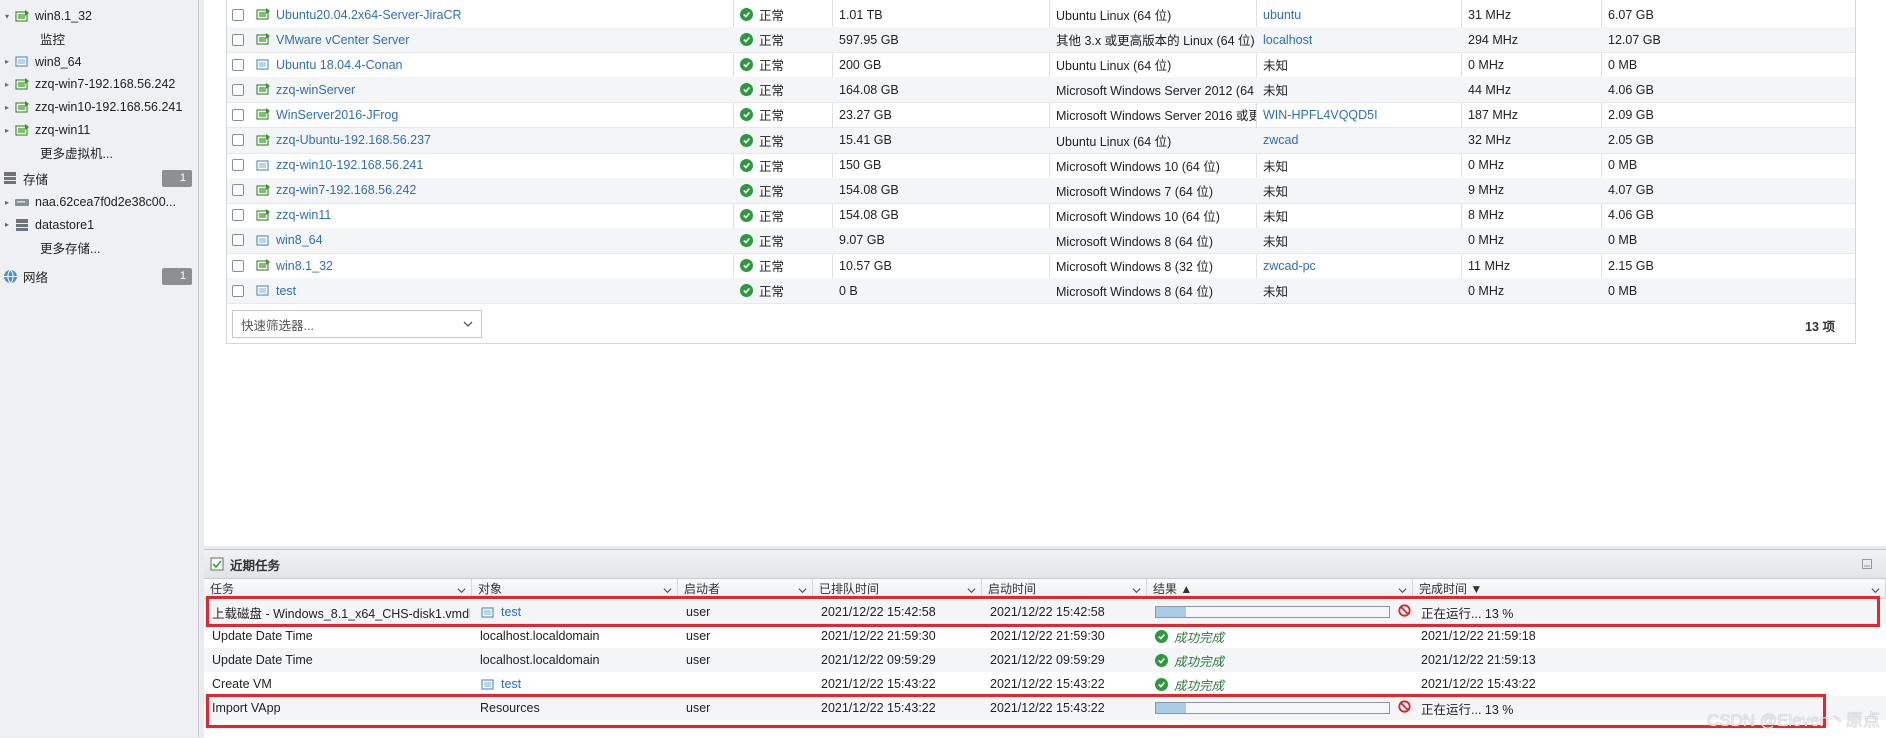 The image size is (1886, 738). What do you see at coordinates (369, 15) in the screenshot?
I see `vm-name-link: Ubuntu20.04.2x64-Server-JiraCR` at bounding box center [369, 15].